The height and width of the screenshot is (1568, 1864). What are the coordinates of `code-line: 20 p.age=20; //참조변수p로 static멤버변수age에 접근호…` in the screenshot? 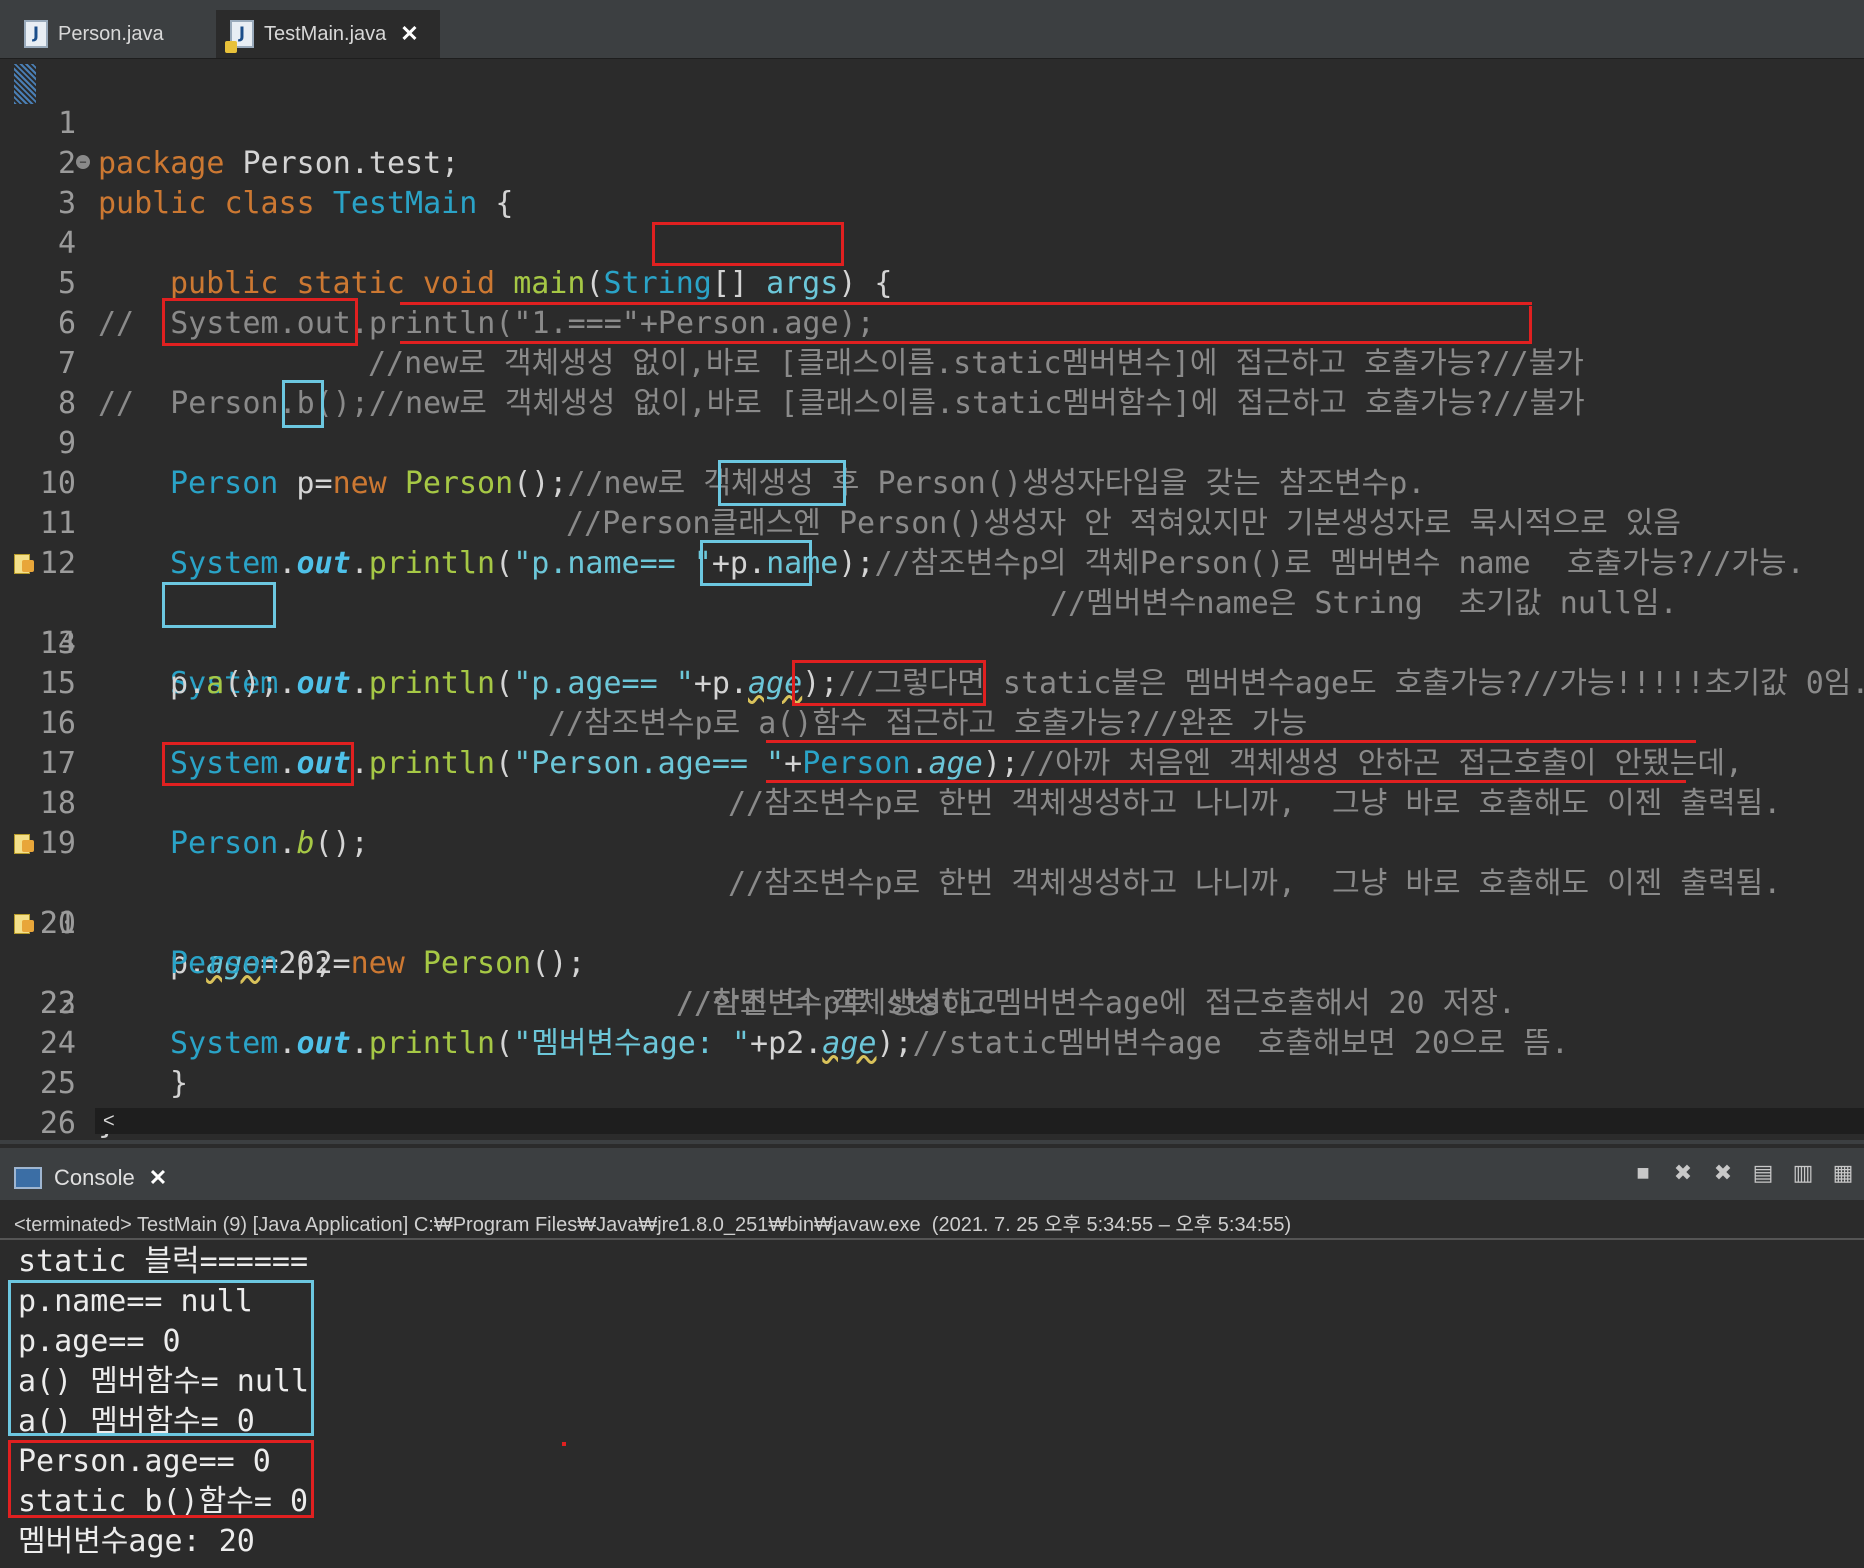 It's located at (937, 922).